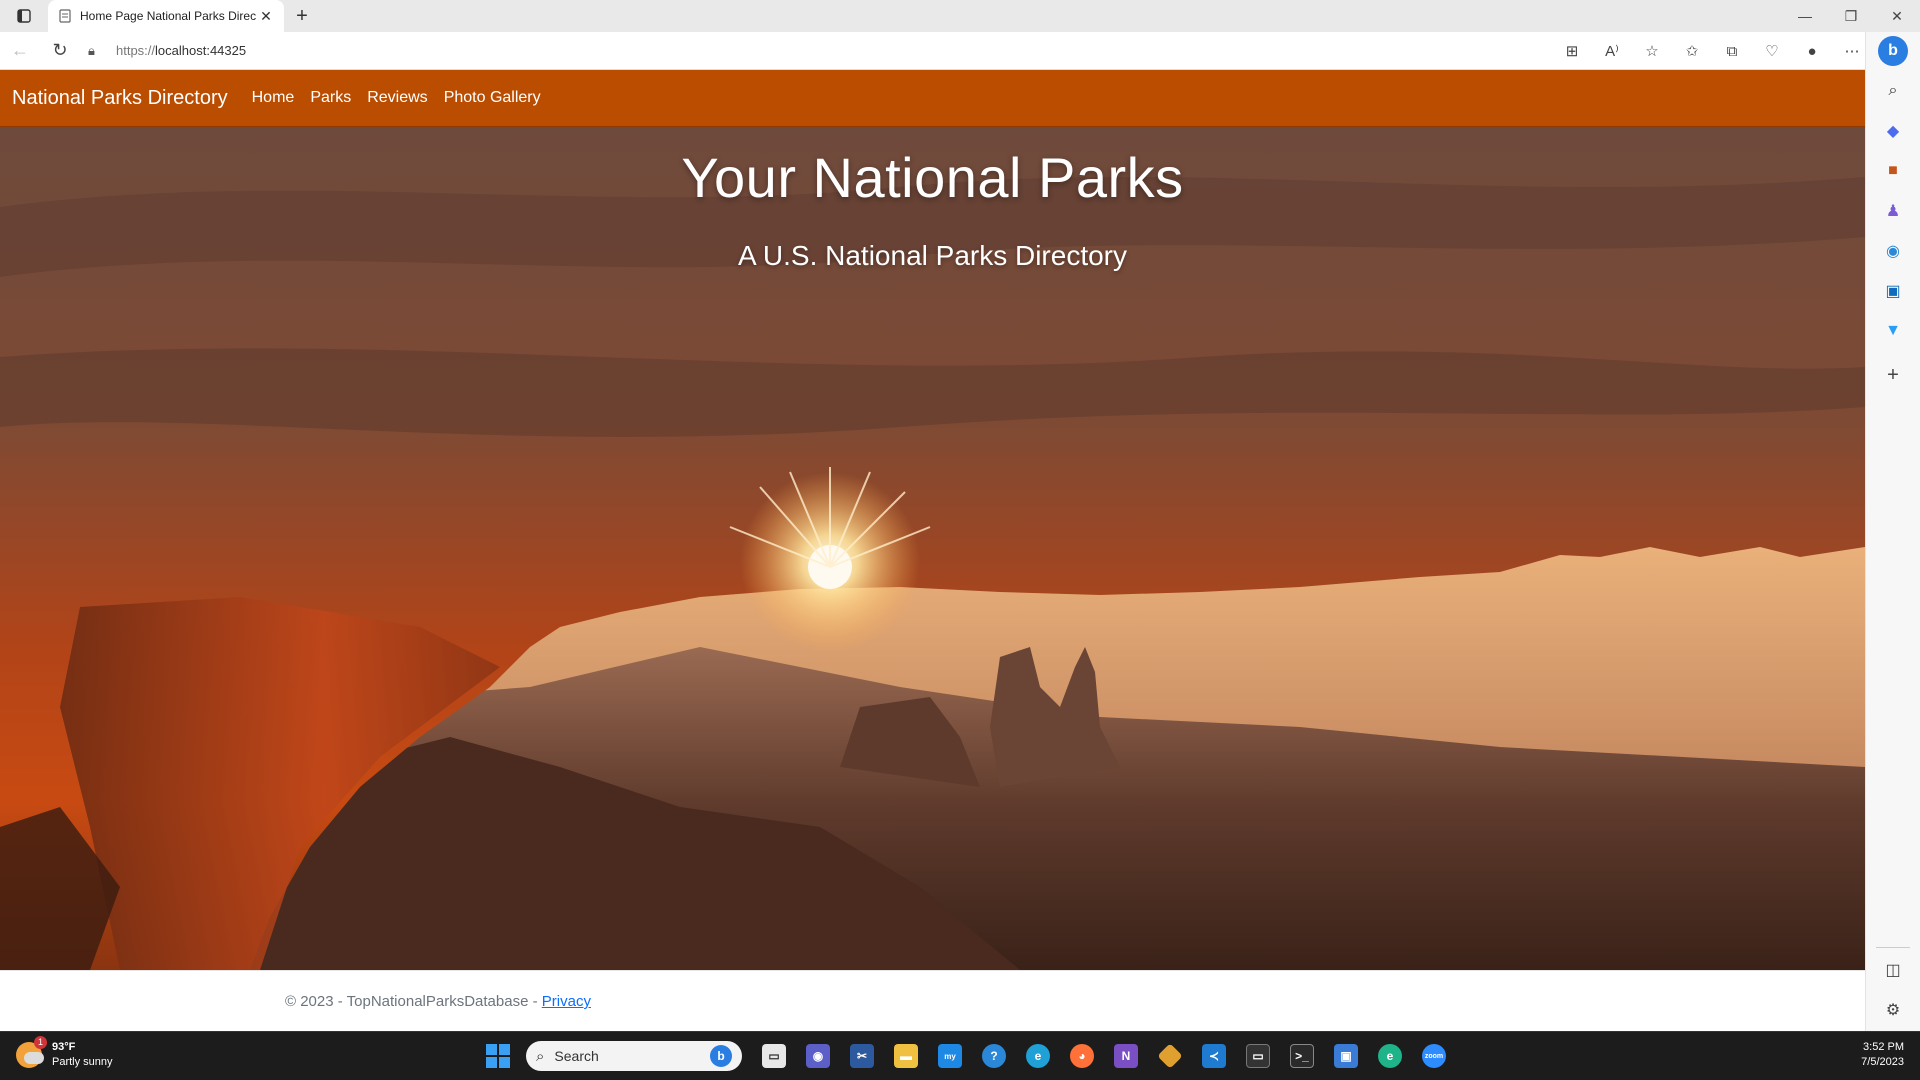 Image resolution: width=1920 pixels, height=1080 pixels. I want to click on help-app-button: ?, so click(994, 1056).